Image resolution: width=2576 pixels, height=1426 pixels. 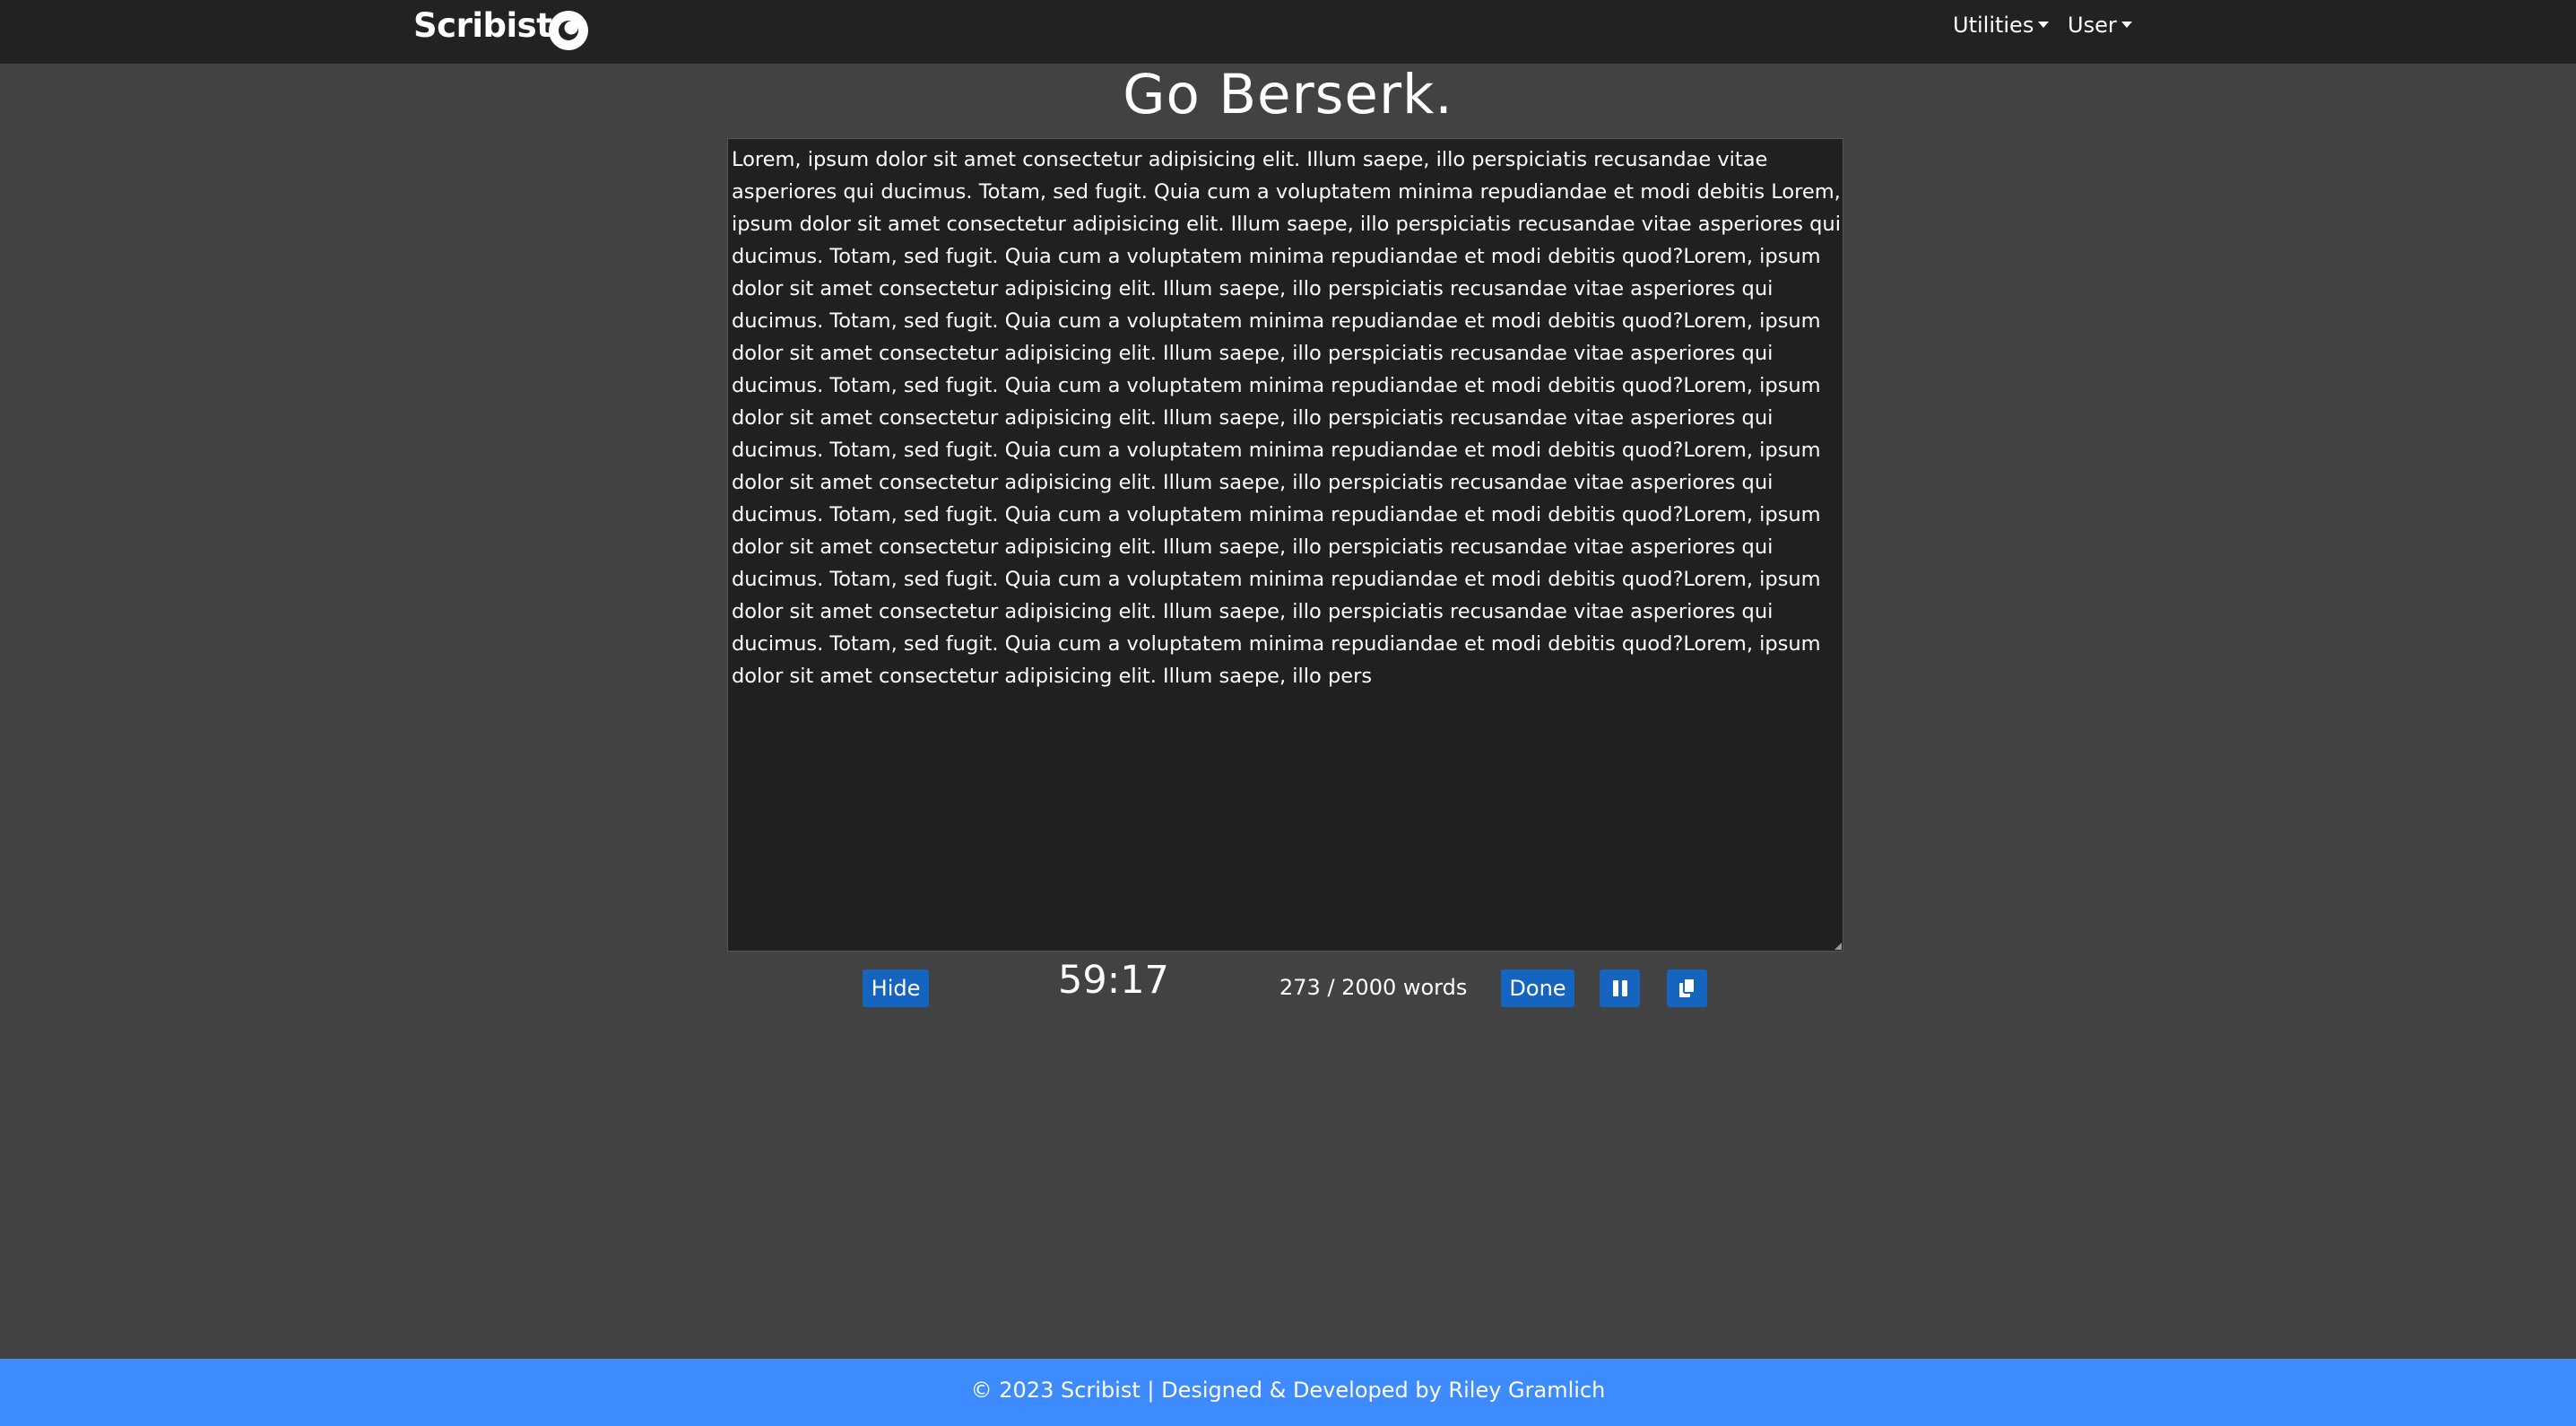 I want to click on page-title: Go Berserk., so click(x=1288, y=95).